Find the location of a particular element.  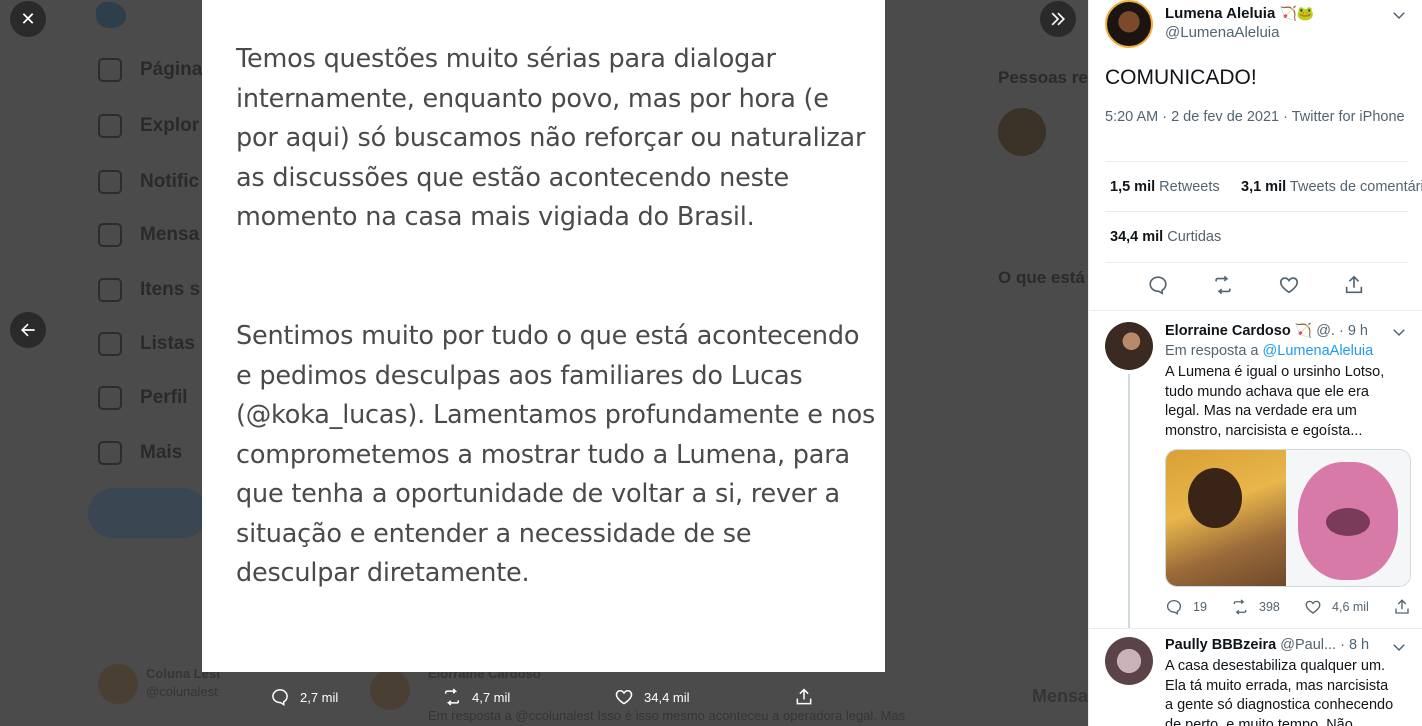

likes-count: 34,4 mil is located at coordinates (1137, 237).